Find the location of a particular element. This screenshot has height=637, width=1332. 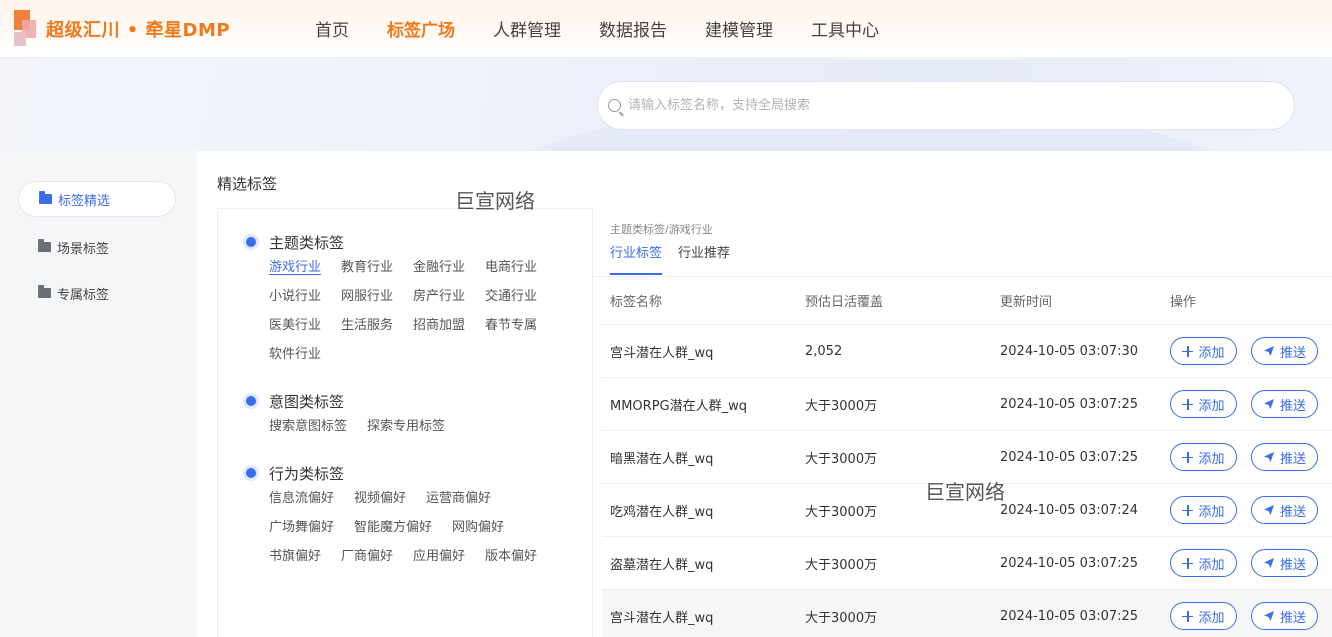

sidebar: 标签精选 场景标签 专属标签 is located at coordinates (98, 394).